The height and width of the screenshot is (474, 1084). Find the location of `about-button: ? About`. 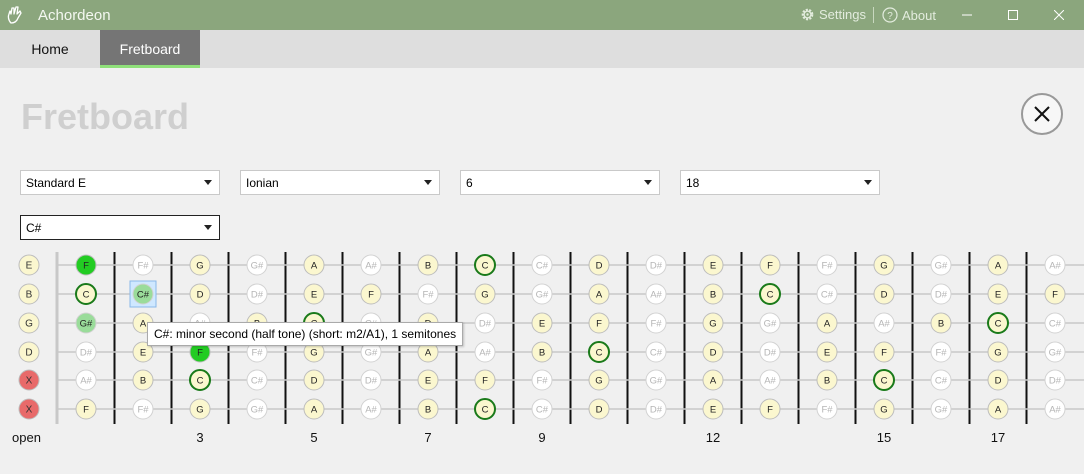

about-button: ? About is located at coordinates (909, 15).